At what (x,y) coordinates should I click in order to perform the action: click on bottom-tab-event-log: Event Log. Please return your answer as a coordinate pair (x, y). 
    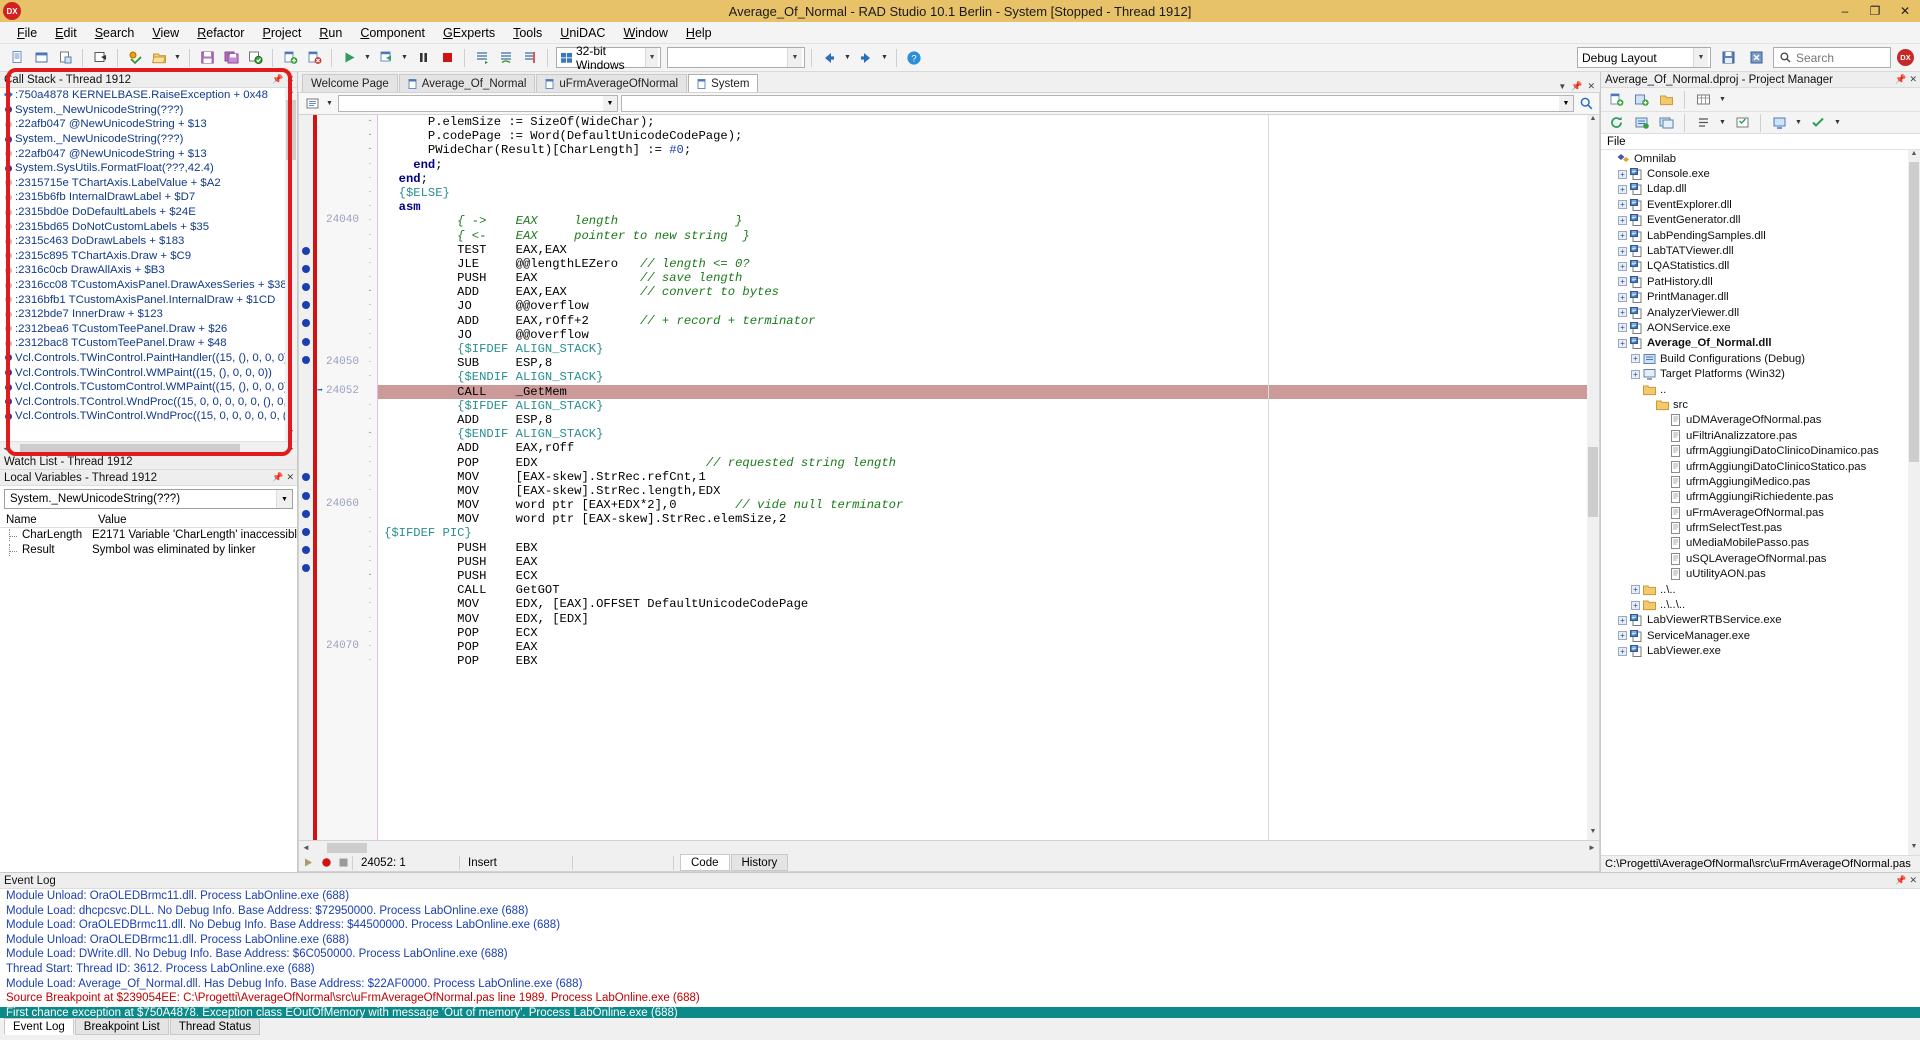
    Looking at the image, I should click on (39, 1026).